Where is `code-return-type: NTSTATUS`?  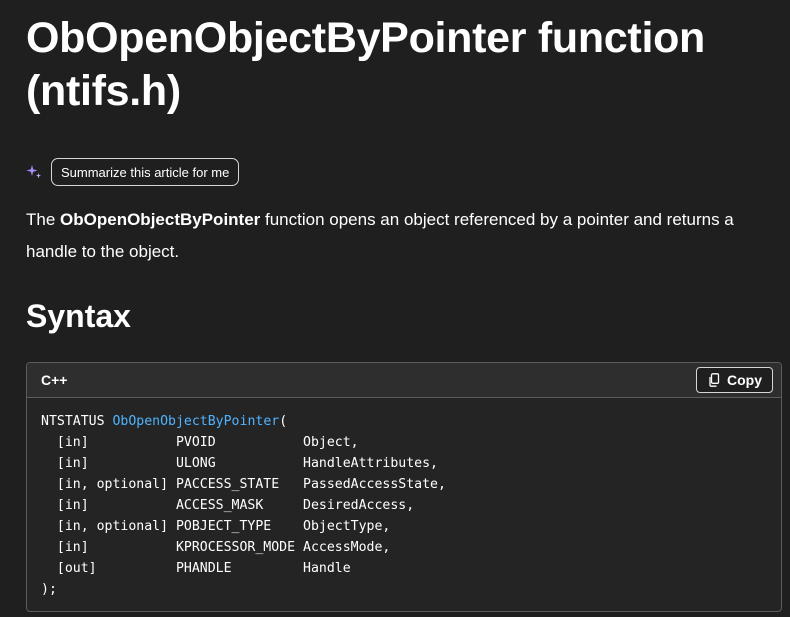 code-return-type: NTSTATUS is located at coordinates (77, 421).